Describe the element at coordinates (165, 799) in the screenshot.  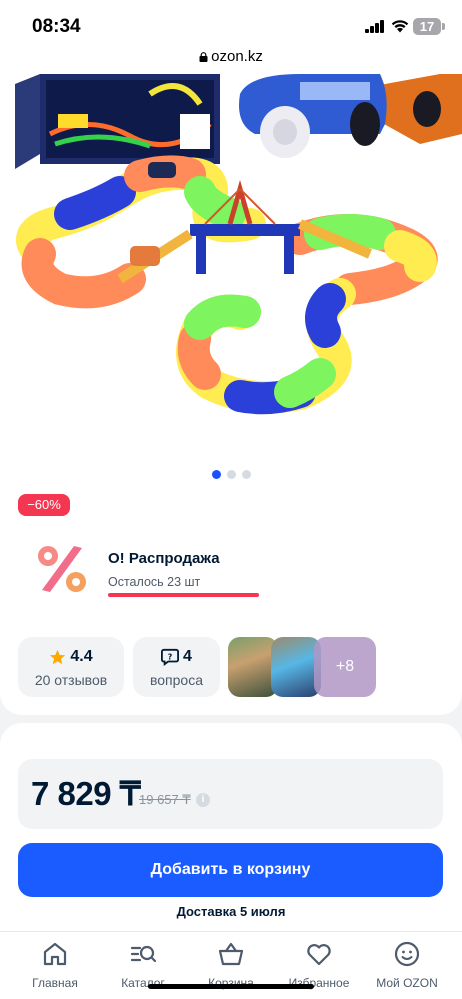
I see `old-price: 19 657 ₸` at that location.